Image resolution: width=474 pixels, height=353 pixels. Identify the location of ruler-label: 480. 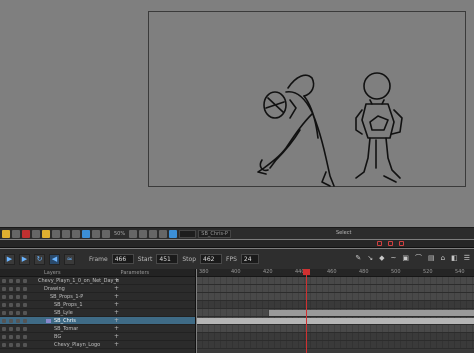
(364, 272).